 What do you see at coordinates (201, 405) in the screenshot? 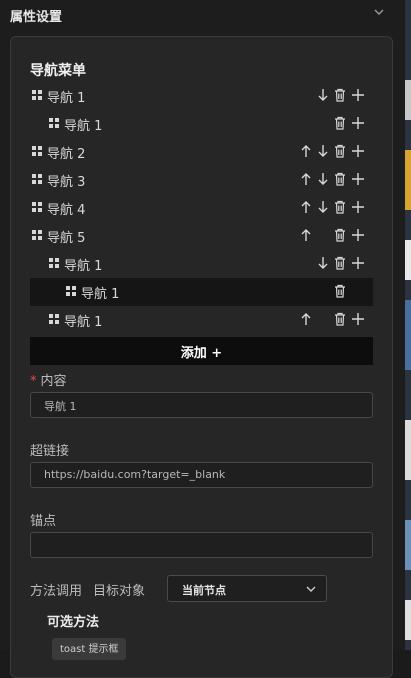
I see `content-input: 导航 1` at bounding box center [201, 405].